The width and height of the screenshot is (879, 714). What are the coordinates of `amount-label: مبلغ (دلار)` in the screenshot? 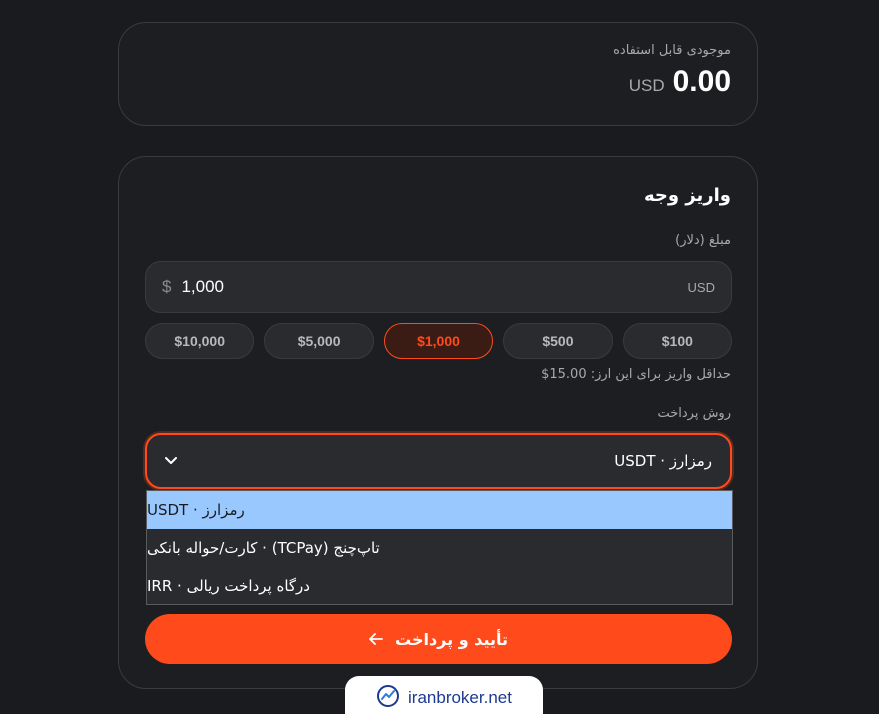 It's located at (703, 240).